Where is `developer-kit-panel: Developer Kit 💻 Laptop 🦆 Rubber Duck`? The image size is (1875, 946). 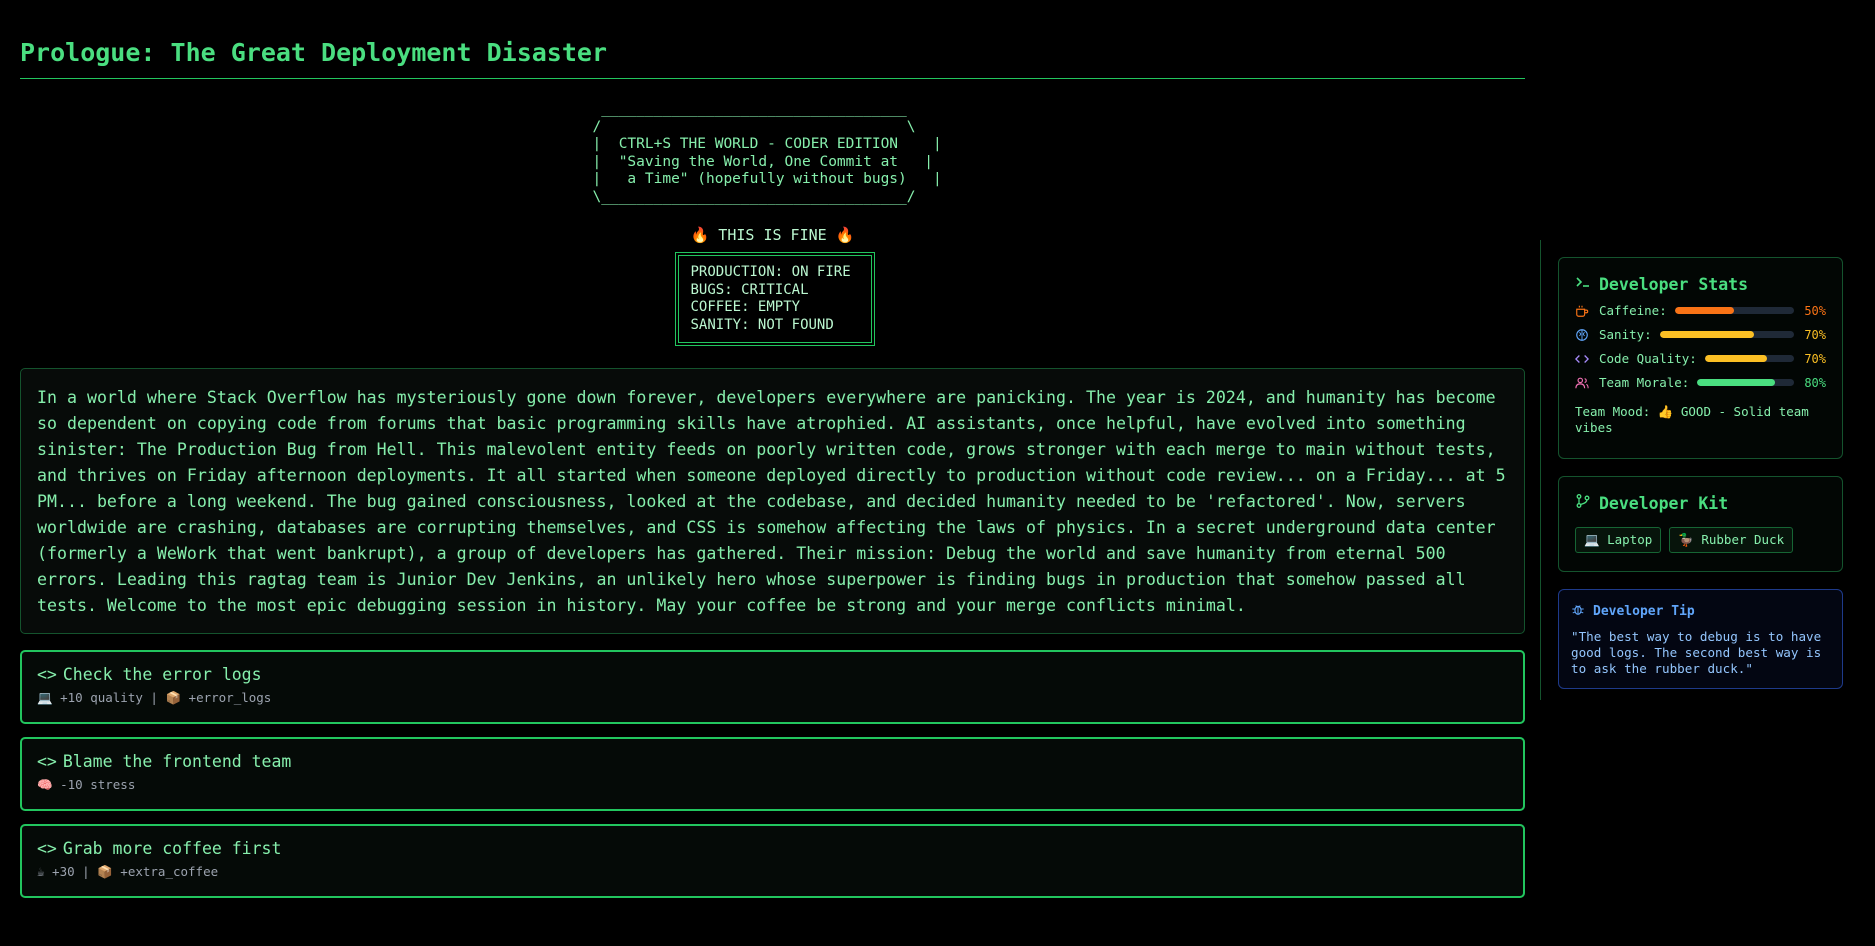 developer-kit-panel: Developer Kit 💻 Laptop 🦆 Rubber Duck is located at coordinates (1700, 524).